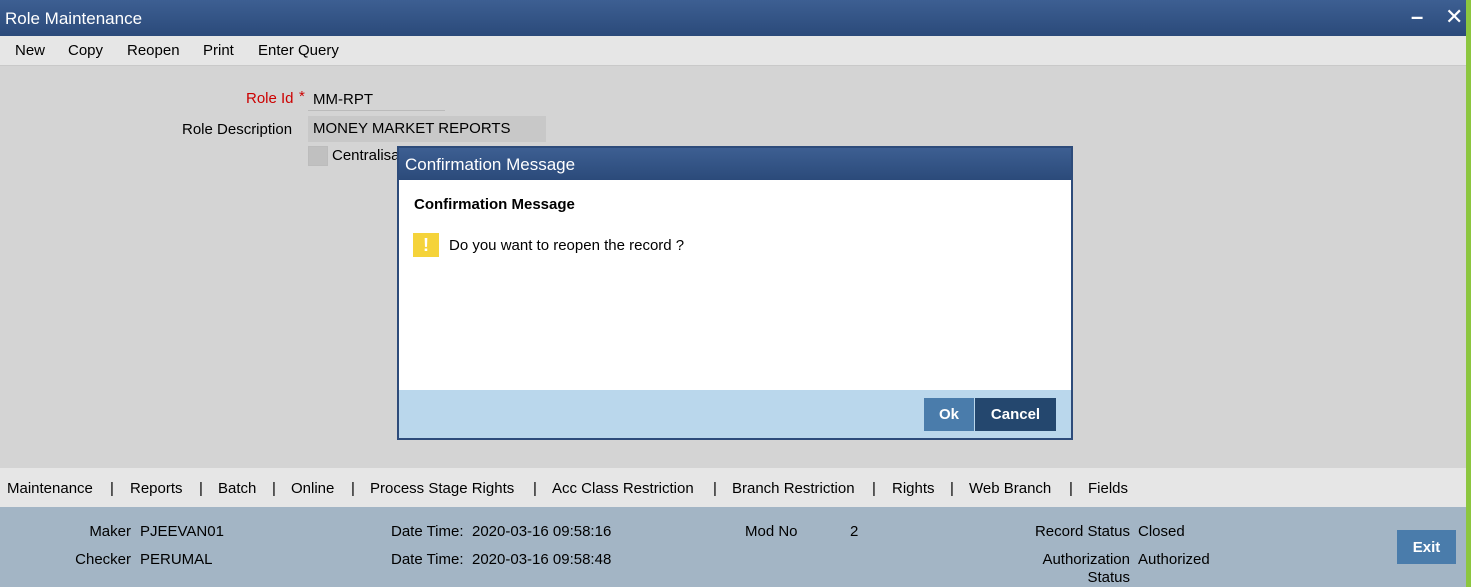 This screenshot has height=587, width=1471. Describe the element at coordinates (237, 488) in the screenshot. I see `tab-batch: Batch` at that location.